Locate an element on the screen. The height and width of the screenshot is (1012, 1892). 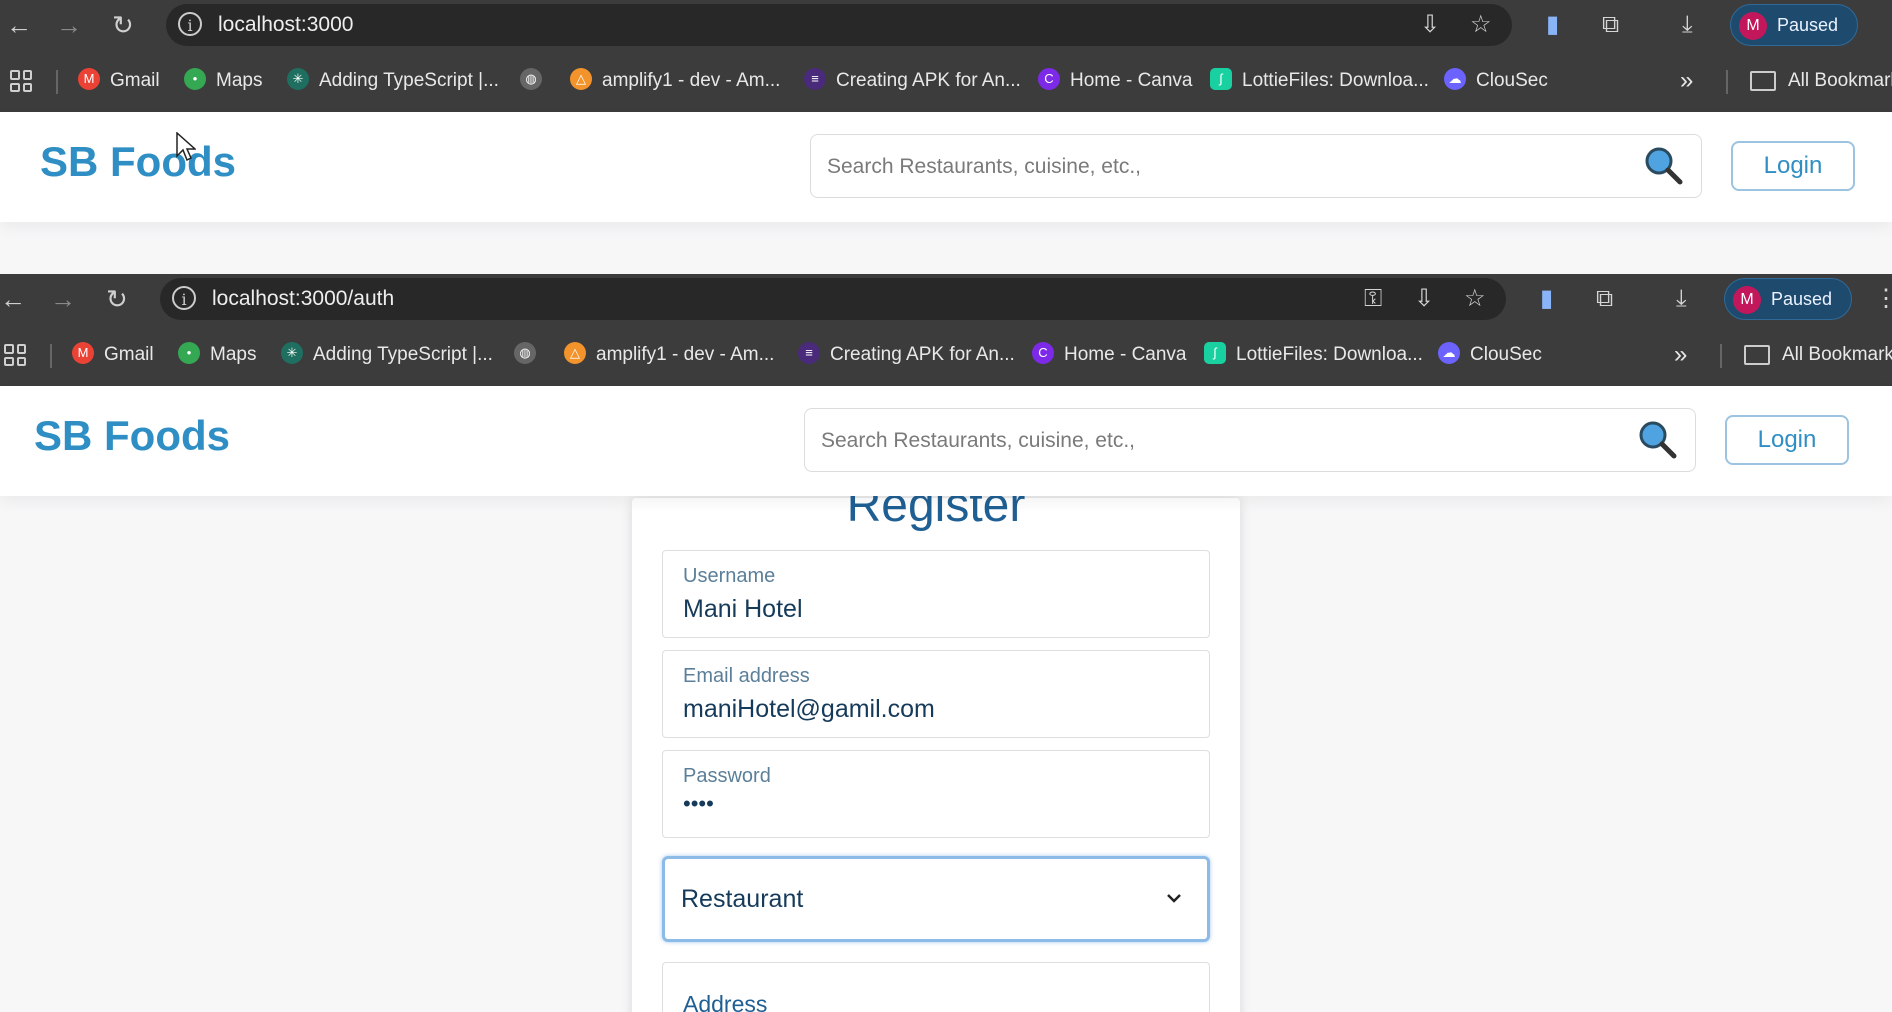
profile-avatar: M is located at coordinates (1753, 26).